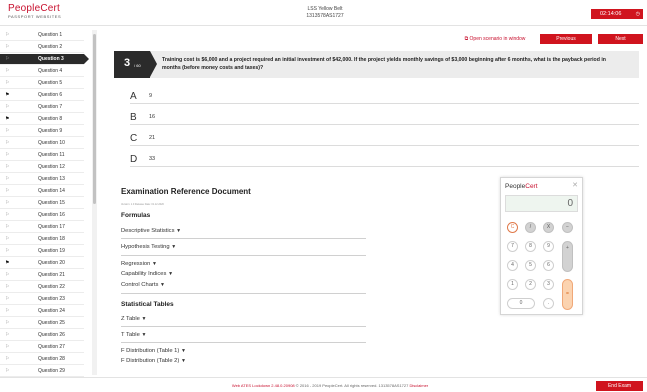 Image resolution: width=647 pixels, height=392 pixels. I want to click on tables-heading: Statistical Tables, so click(147, 304).